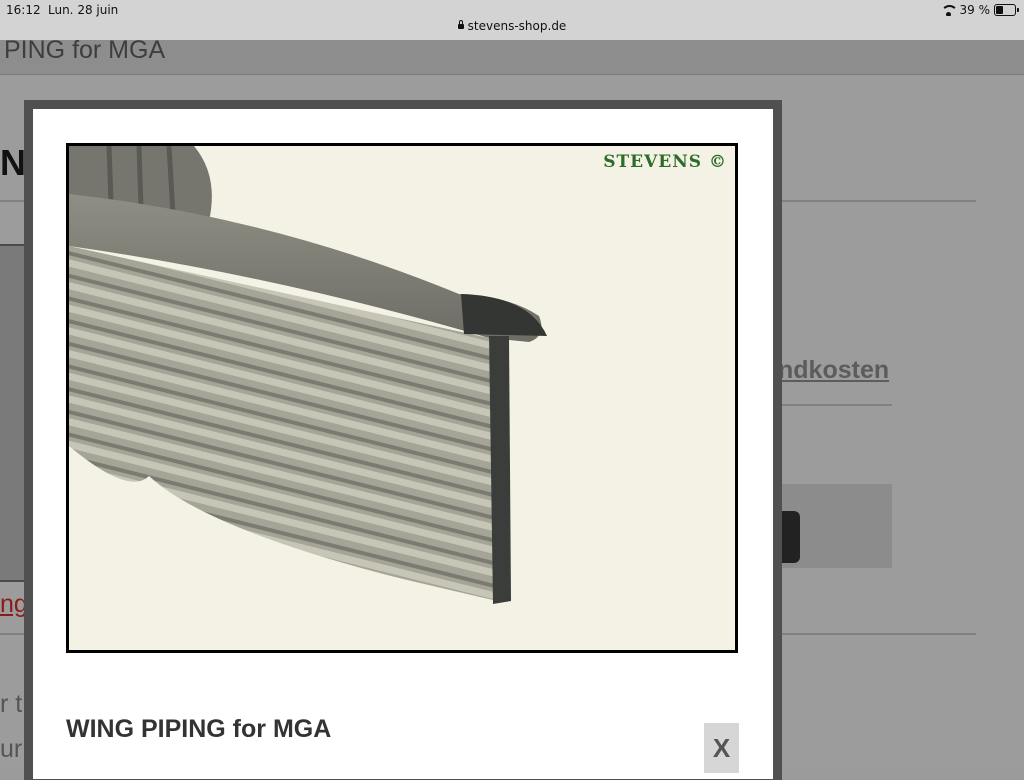 Image resolution: width=1024 pixels, height=780 pixels. I want to click on status-bar: 16:12 Lun. 28 juin stevens-shop.de 39 %, so click(512, 20).